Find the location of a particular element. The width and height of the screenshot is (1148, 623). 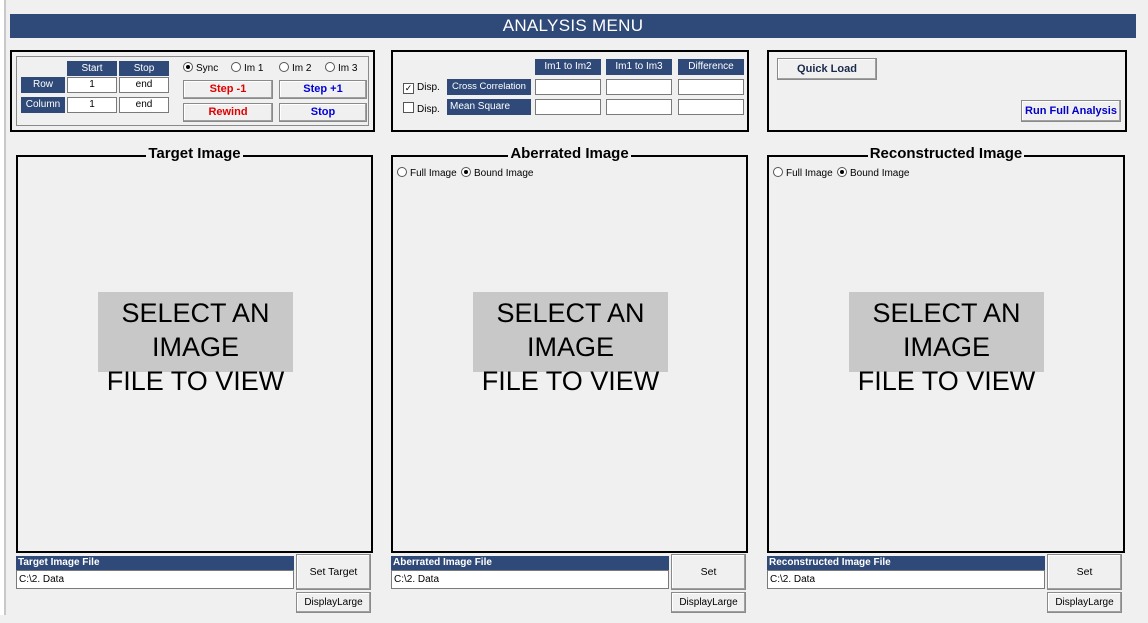

aberrated-full-image-label: Full Image is located at coordinates (433, 173).